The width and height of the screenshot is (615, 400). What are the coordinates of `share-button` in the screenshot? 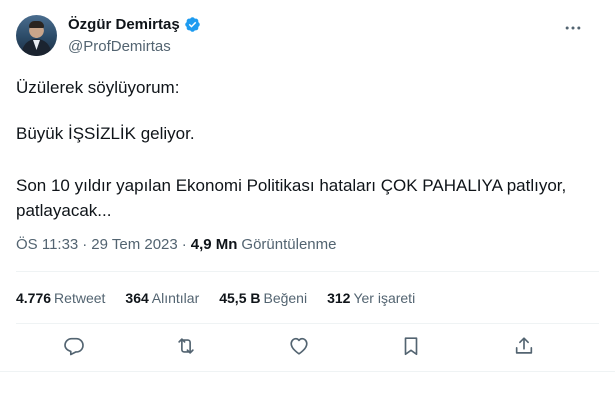 It's located at (525, 347).